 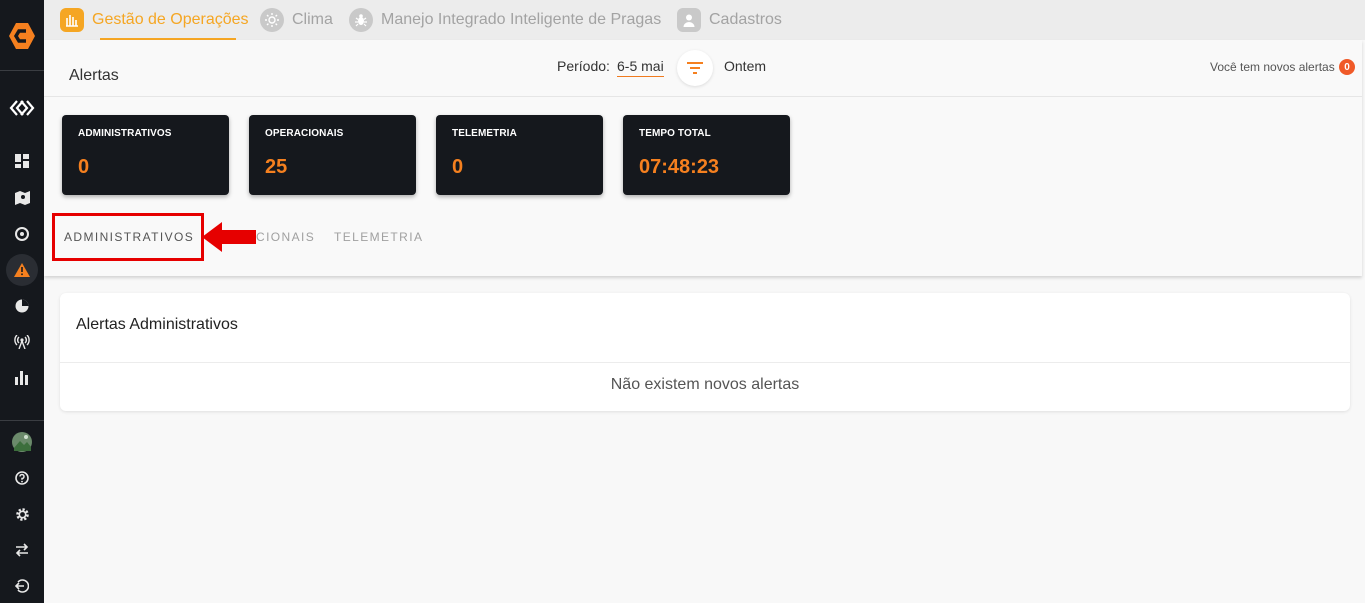 What do you see at coordinates (22, 161) in the screenshot?
I see `dashboard-icon` at bounding box center [22, 161].